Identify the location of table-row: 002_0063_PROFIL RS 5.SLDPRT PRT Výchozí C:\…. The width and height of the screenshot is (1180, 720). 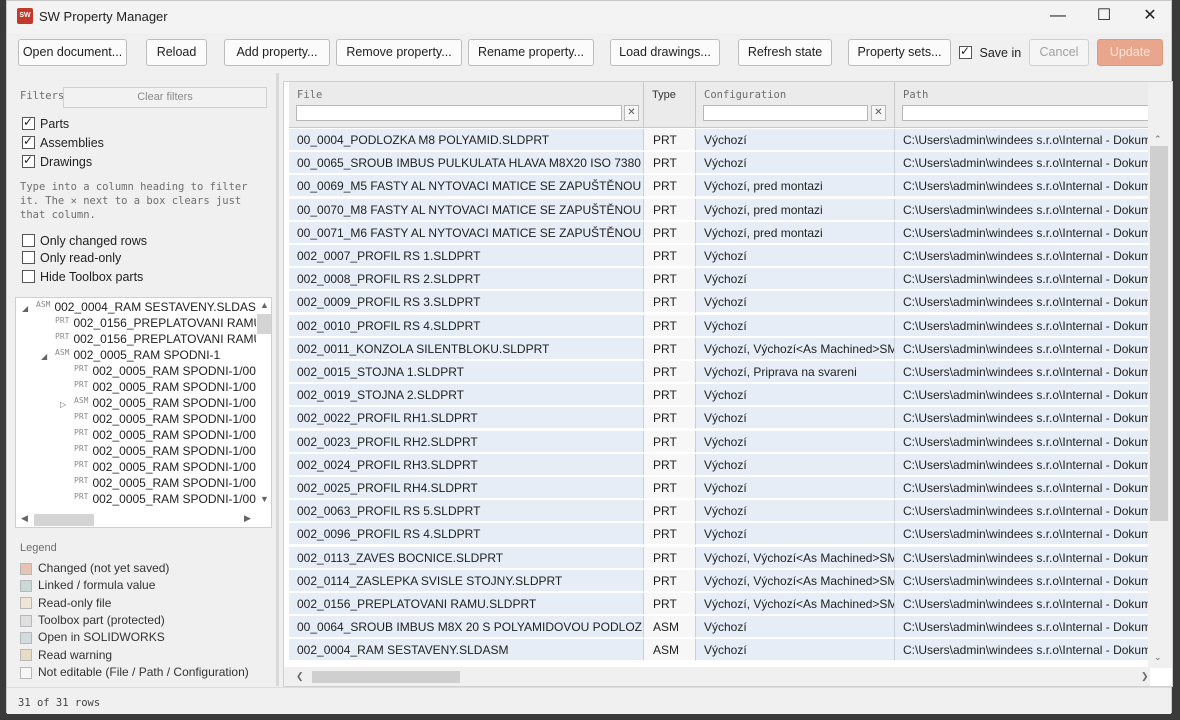
(719, 511).